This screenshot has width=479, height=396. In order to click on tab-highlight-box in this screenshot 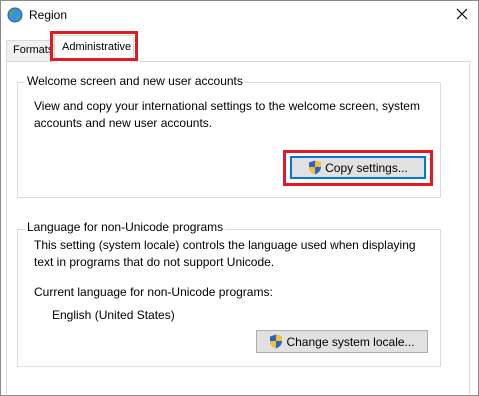, I will do `click(94, 46)`.